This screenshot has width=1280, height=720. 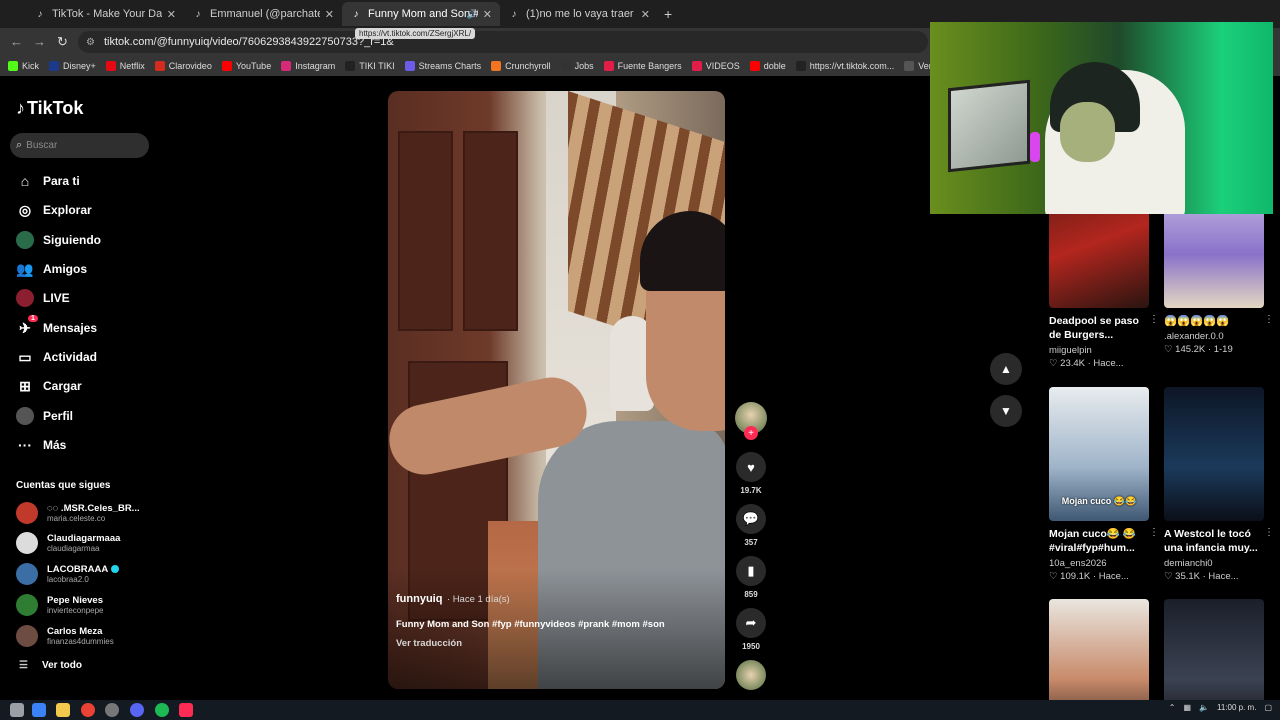 I want to click on bookmark-label: YouTube, so click(x=253, y=66).